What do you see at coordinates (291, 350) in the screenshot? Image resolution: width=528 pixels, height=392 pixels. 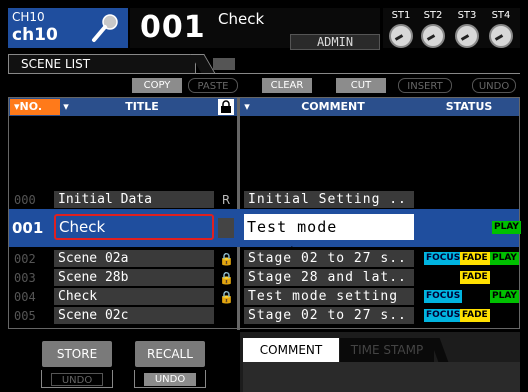 I see `tab-comment: COMMENT` at bounding box center [291, 350].